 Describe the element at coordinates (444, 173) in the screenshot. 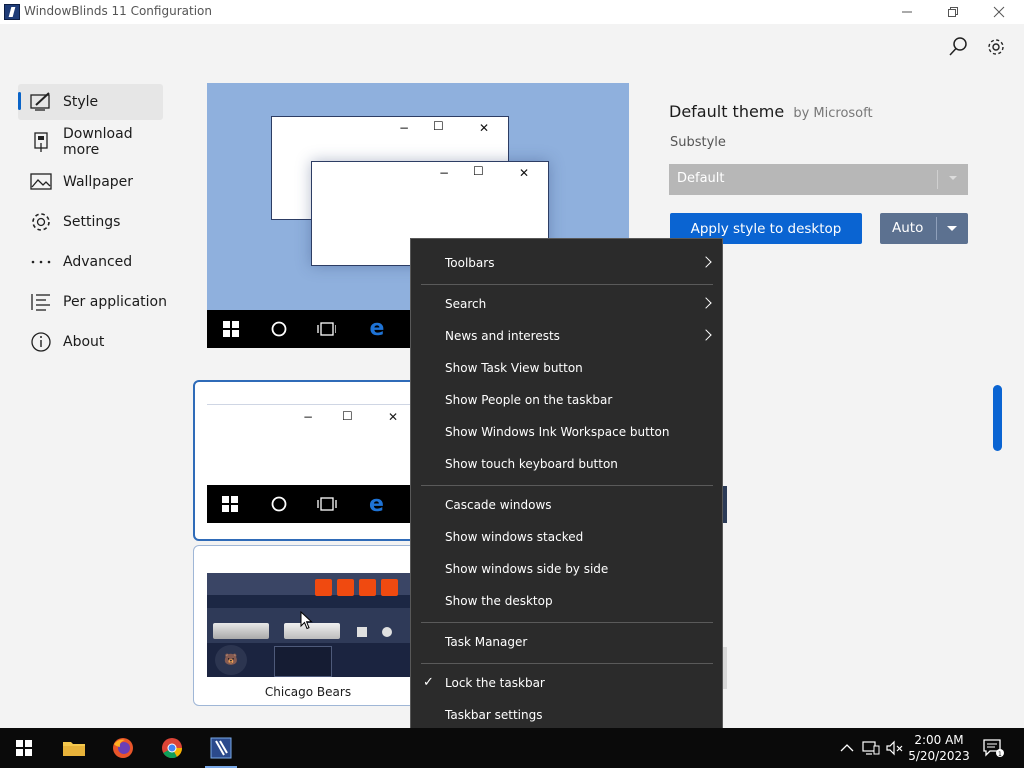

I see `preview-minimize-icon: −` at that location.